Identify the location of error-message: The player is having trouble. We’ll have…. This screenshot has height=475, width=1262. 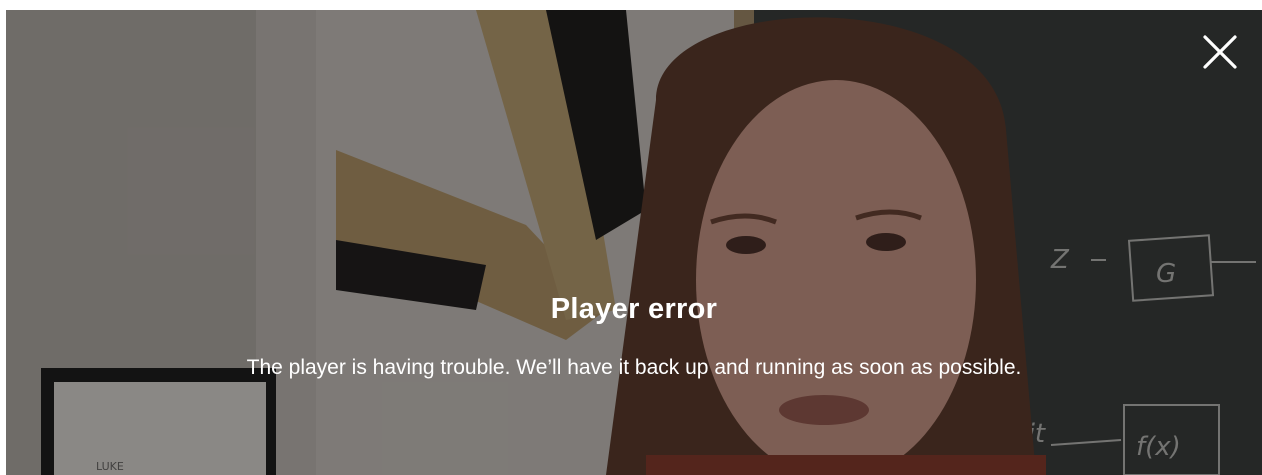
(634, 367).